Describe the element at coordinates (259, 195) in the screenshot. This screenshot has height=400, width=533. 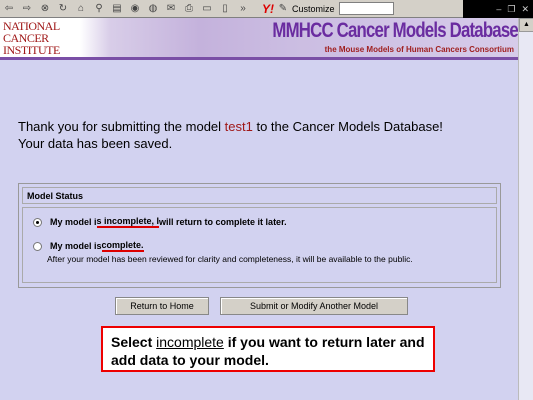
I see `model-status-heading: Model Status` at that location.